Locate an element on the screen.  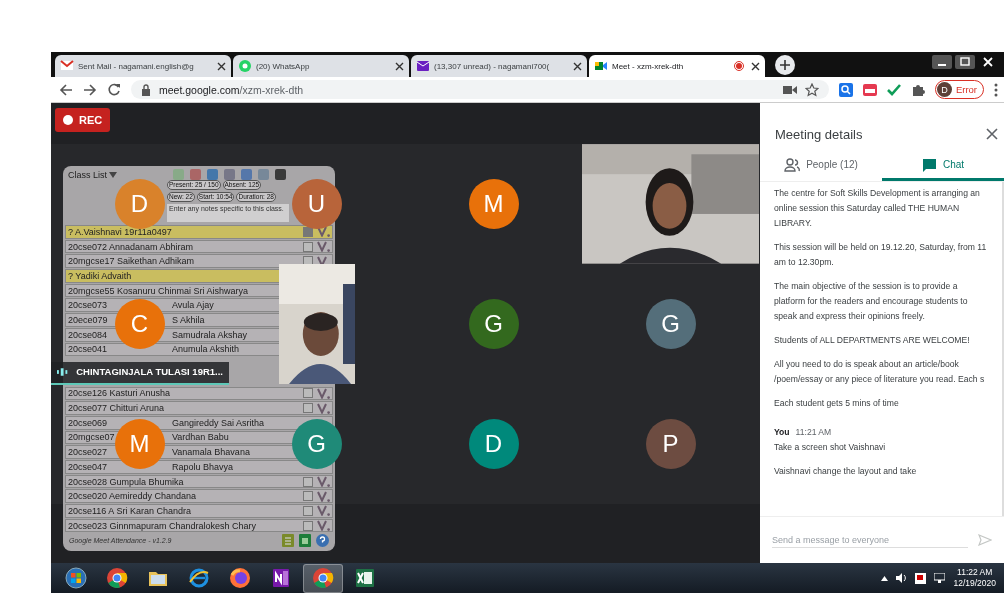
message-time: 11:21 AM is located at coordinates (813, 432).